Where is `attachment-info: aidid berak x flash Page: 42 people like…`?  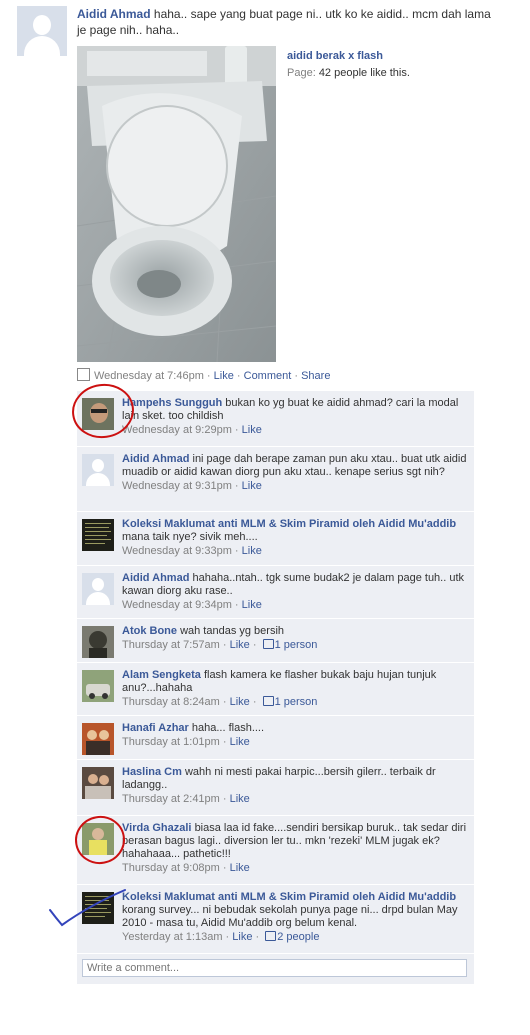 attachment-info: aidid berak x flash Page: 42 people like… is located at coordinates (387, 64).